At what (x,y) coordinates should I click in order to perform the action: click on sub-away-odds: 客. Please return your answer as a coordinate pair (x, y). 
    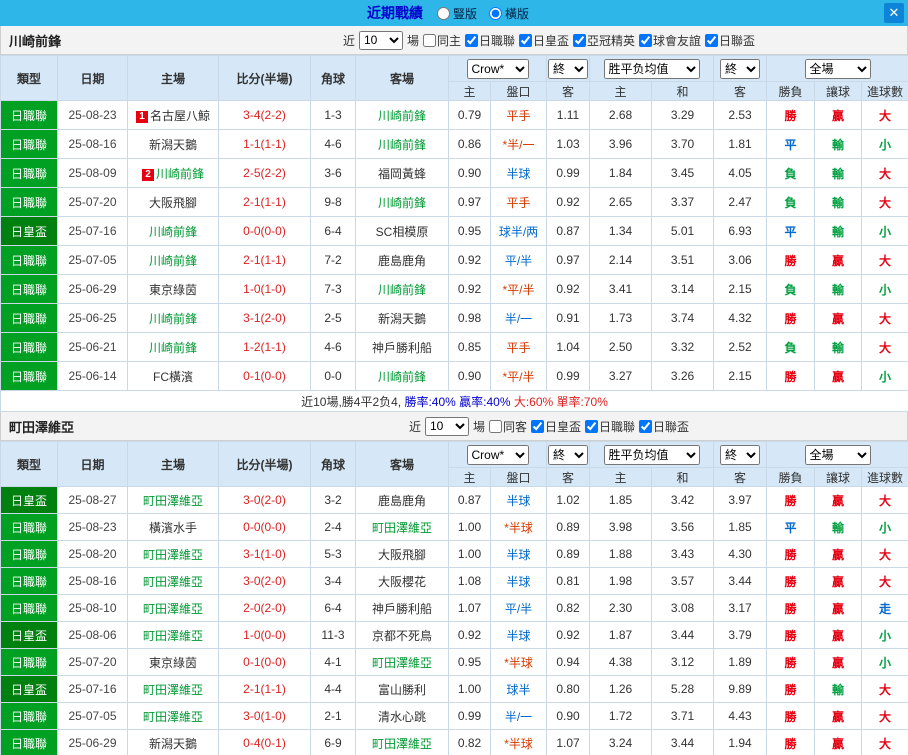
    Looking at the image, I should click on (568, 91).